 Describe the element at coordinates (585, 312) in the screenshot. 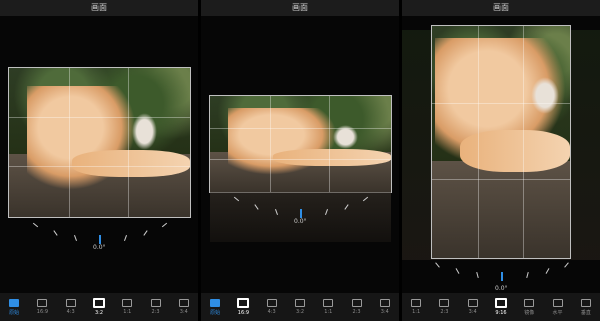

I see `ratio-option-label: 垂直` at that location.